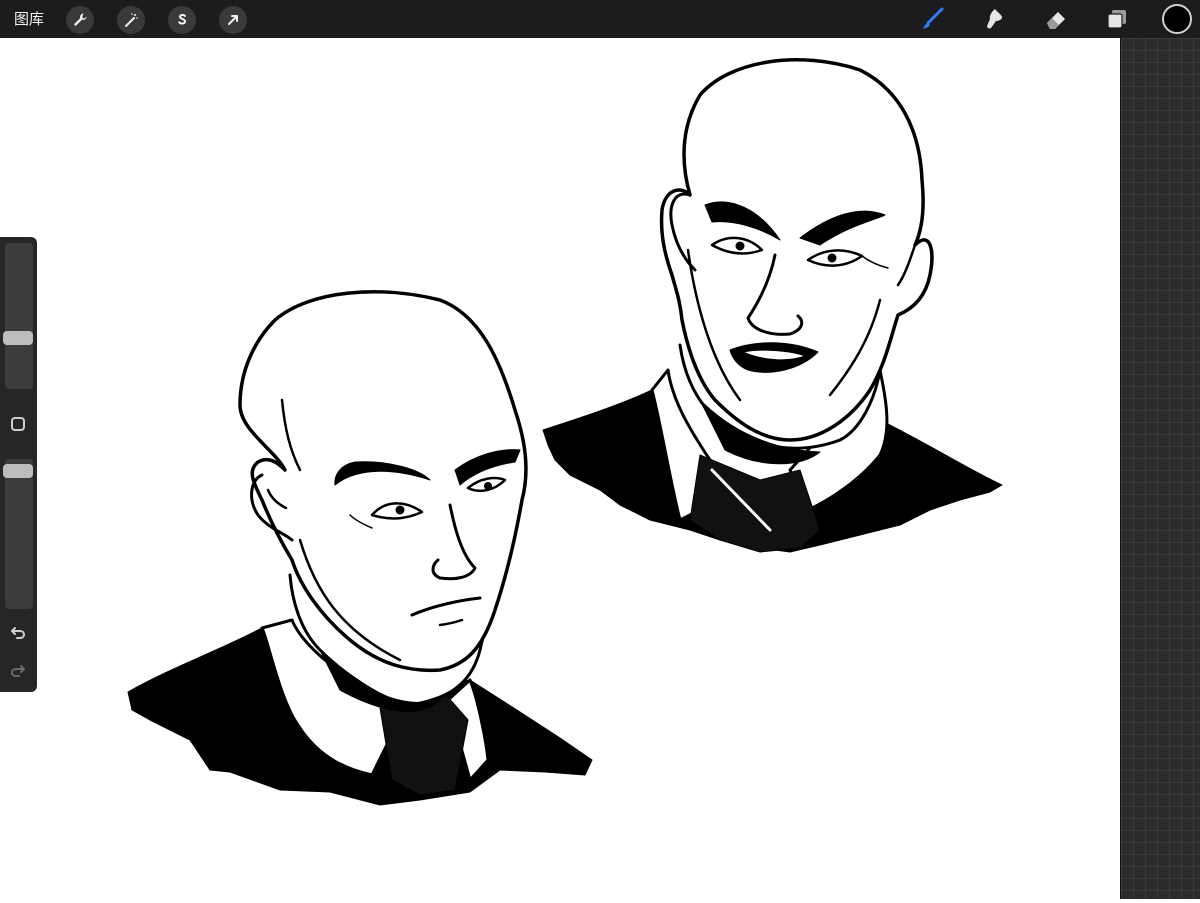  I want to click on canvas-margin-grid, so click(1160, 468).